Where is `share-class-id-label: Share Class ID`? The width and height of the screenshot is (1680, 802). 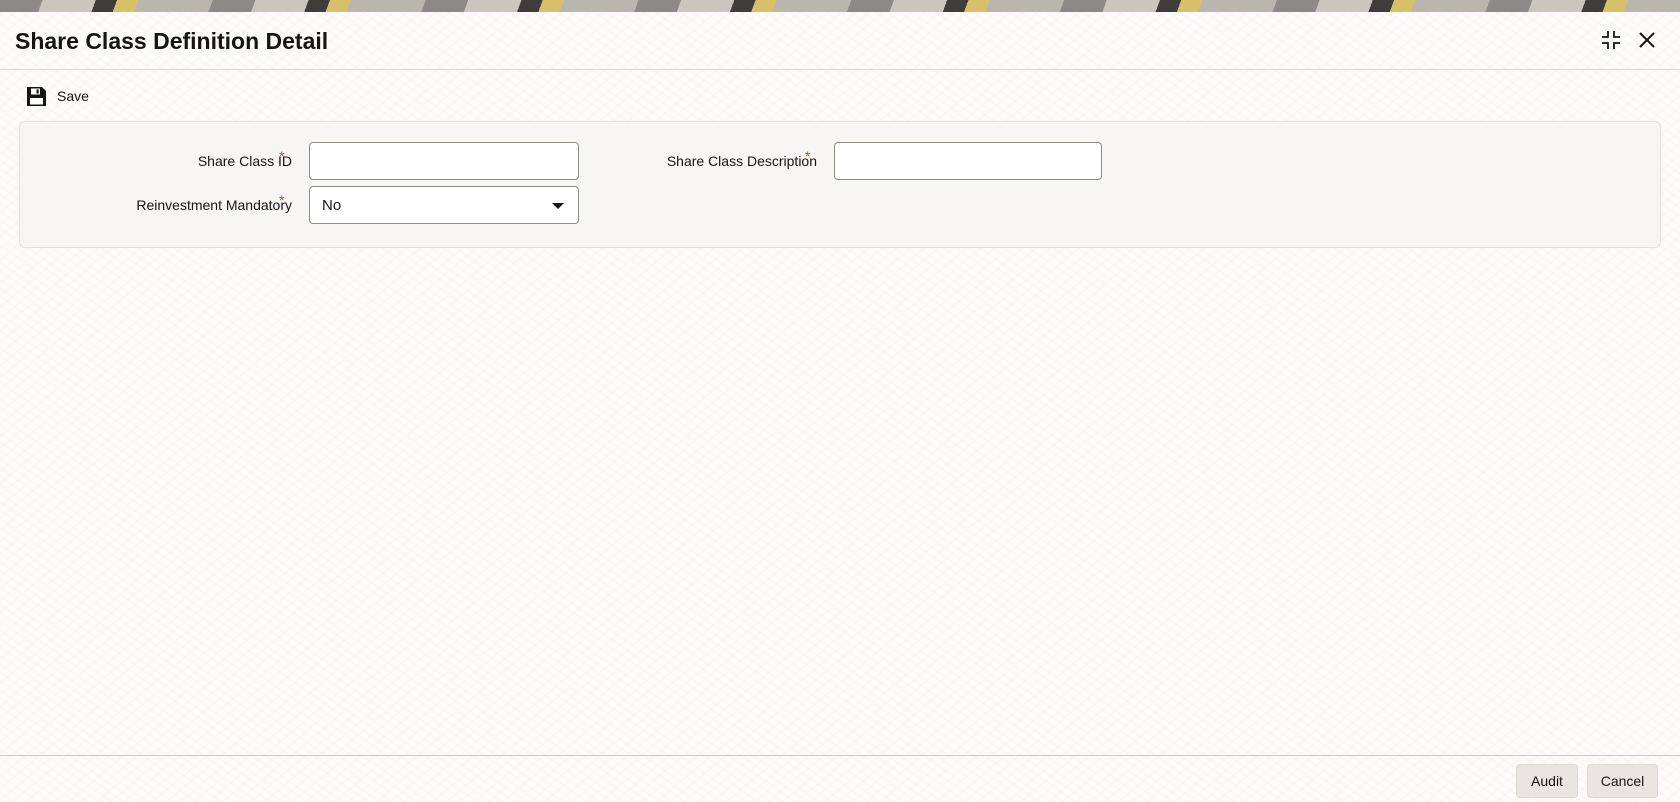
share-class-id-label: Share Class ID is located at coordinates (244, 161).